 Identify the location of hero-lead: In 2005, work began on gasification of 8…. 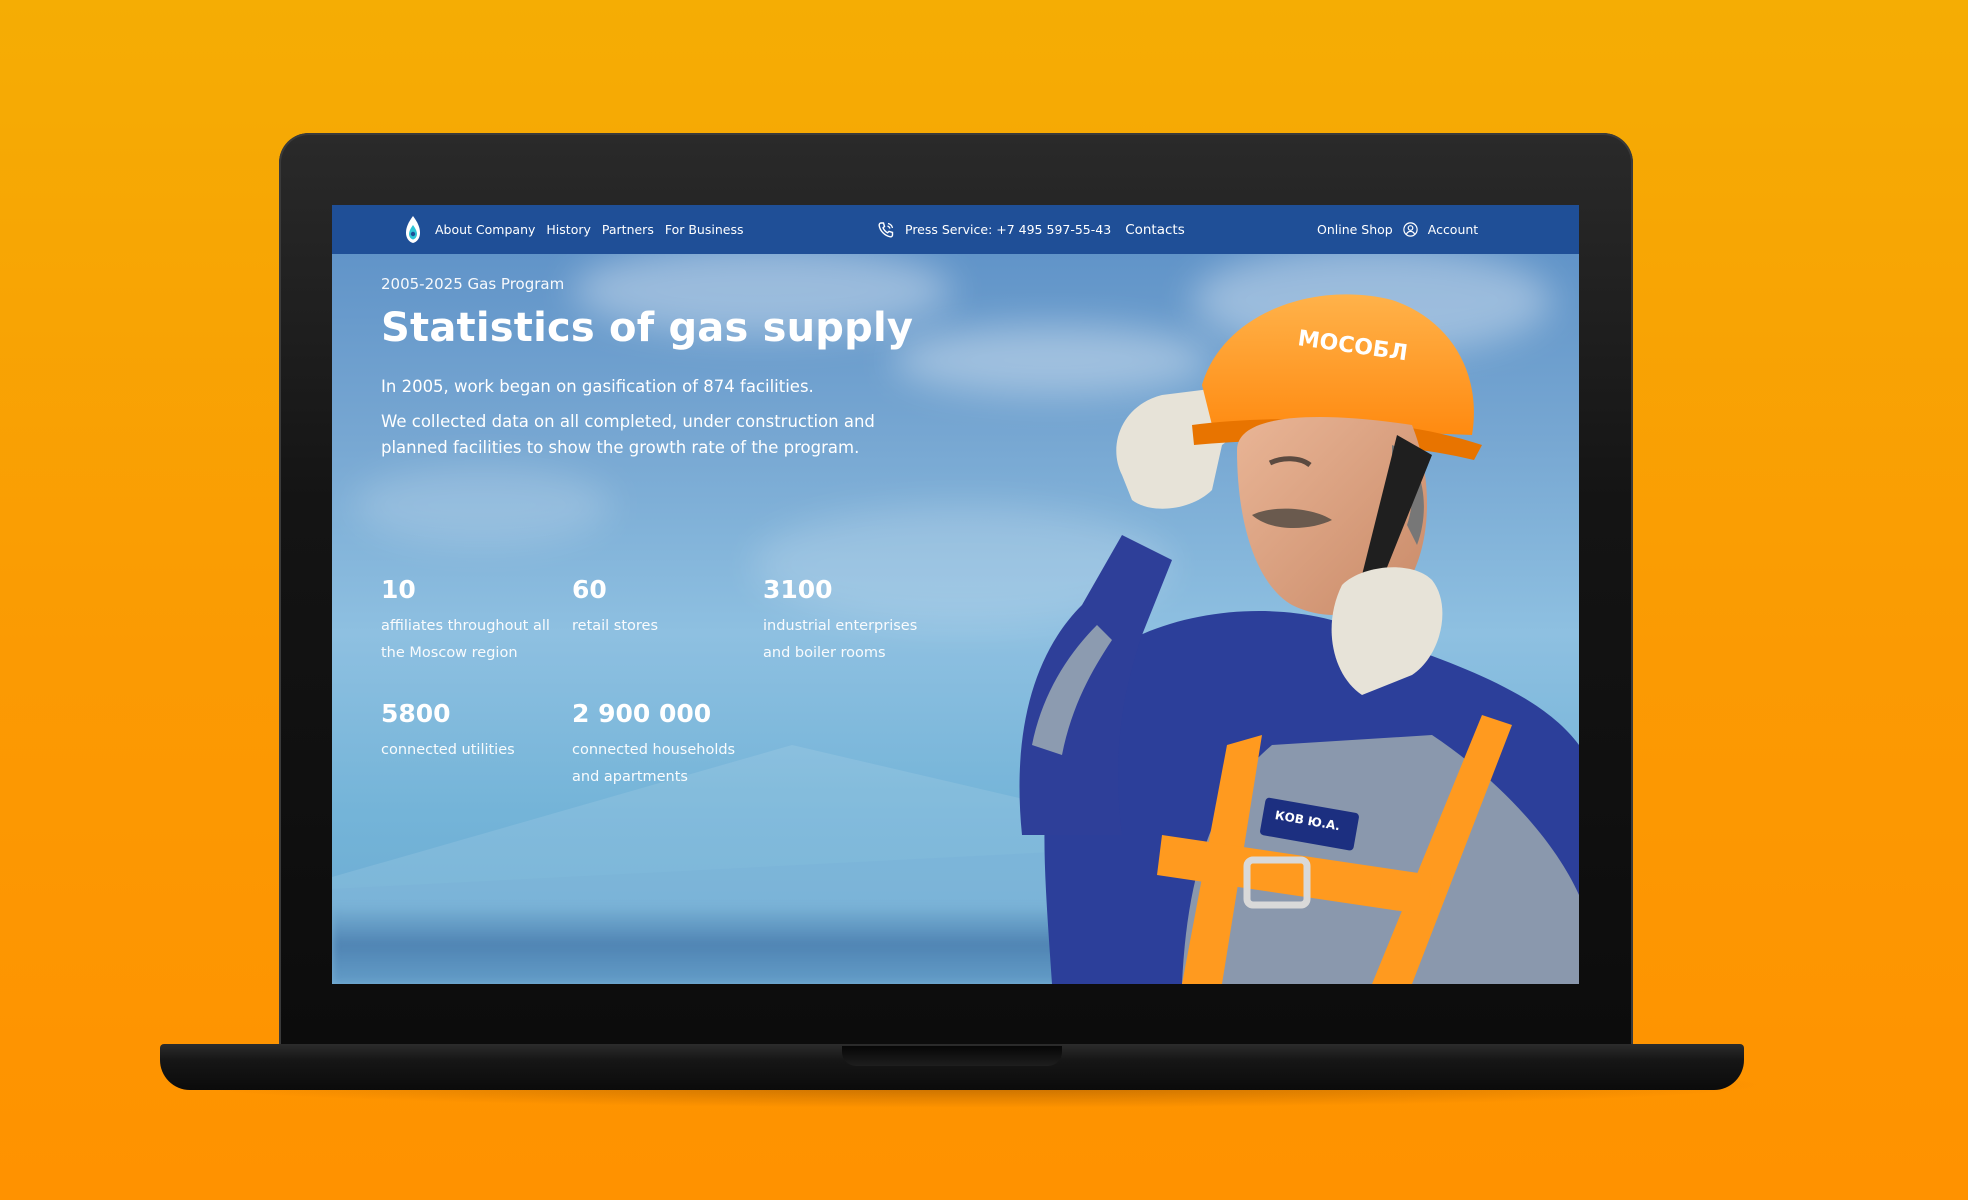
(597, 386).